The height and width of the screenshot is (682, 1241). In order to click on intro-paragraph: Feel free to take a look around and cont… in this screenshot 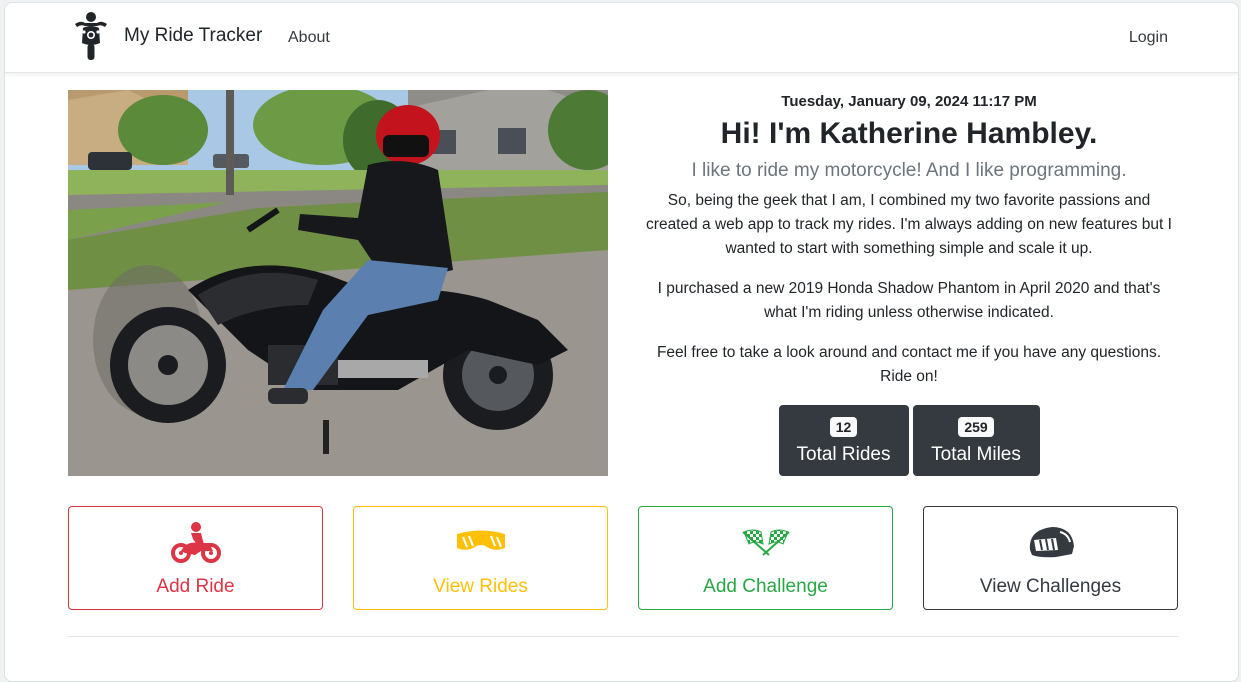, I will do `click(909, 364)`.